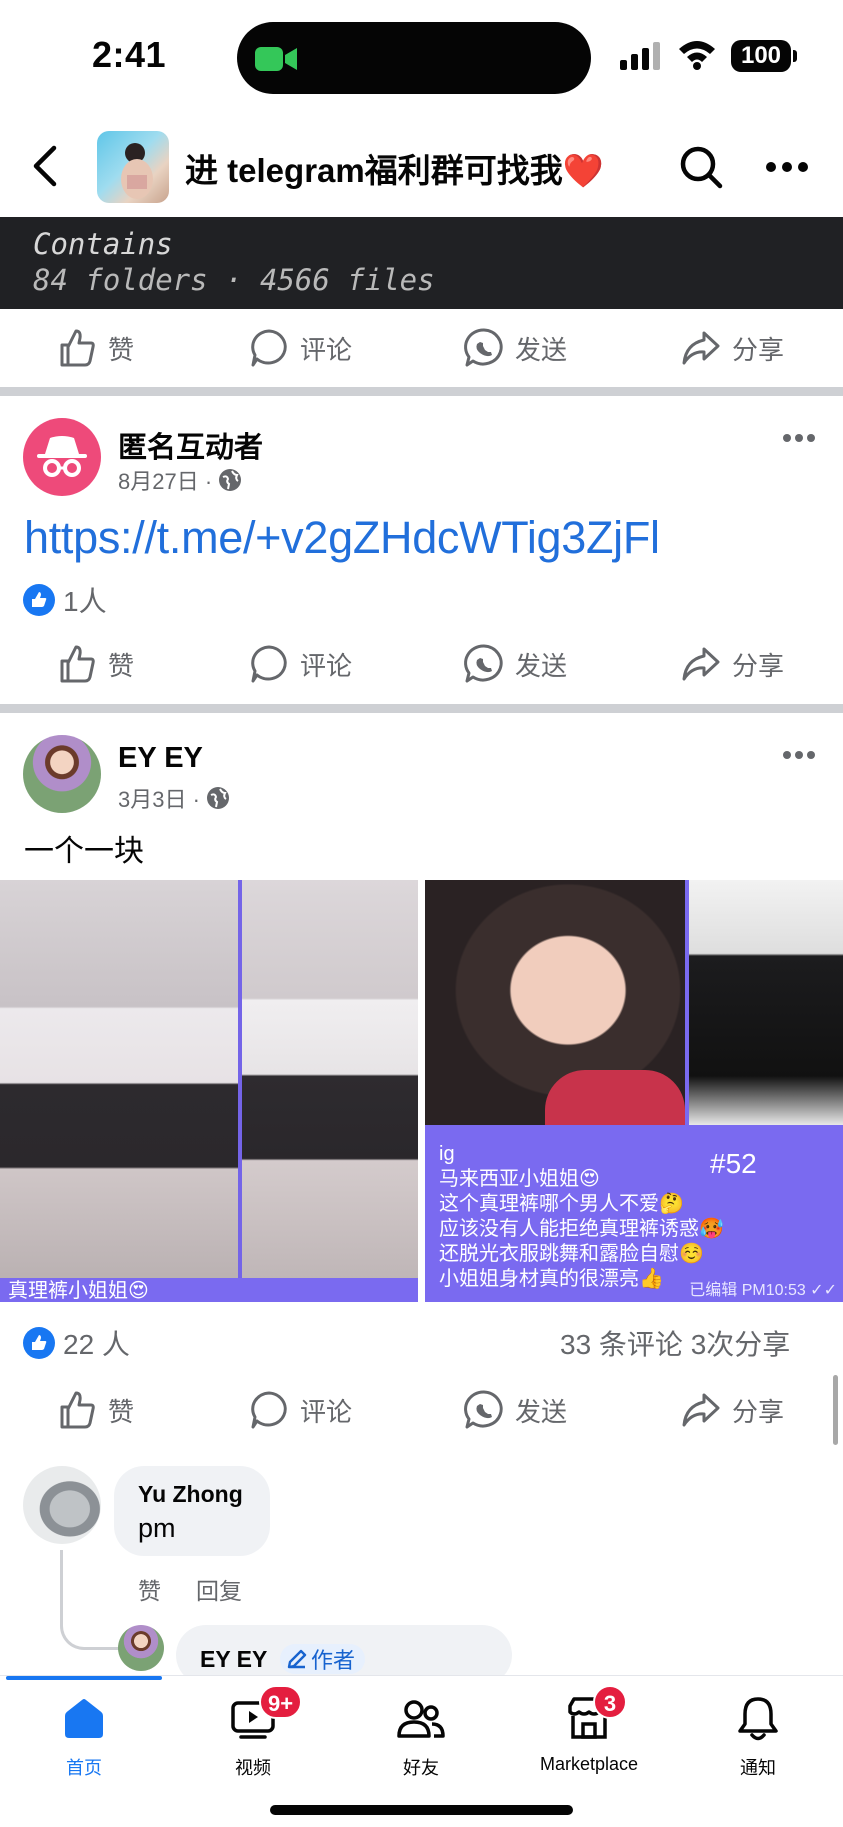  Describe the element at coordinates (297, 1659) in the screenshot. I see `pencil-icon` at that location.